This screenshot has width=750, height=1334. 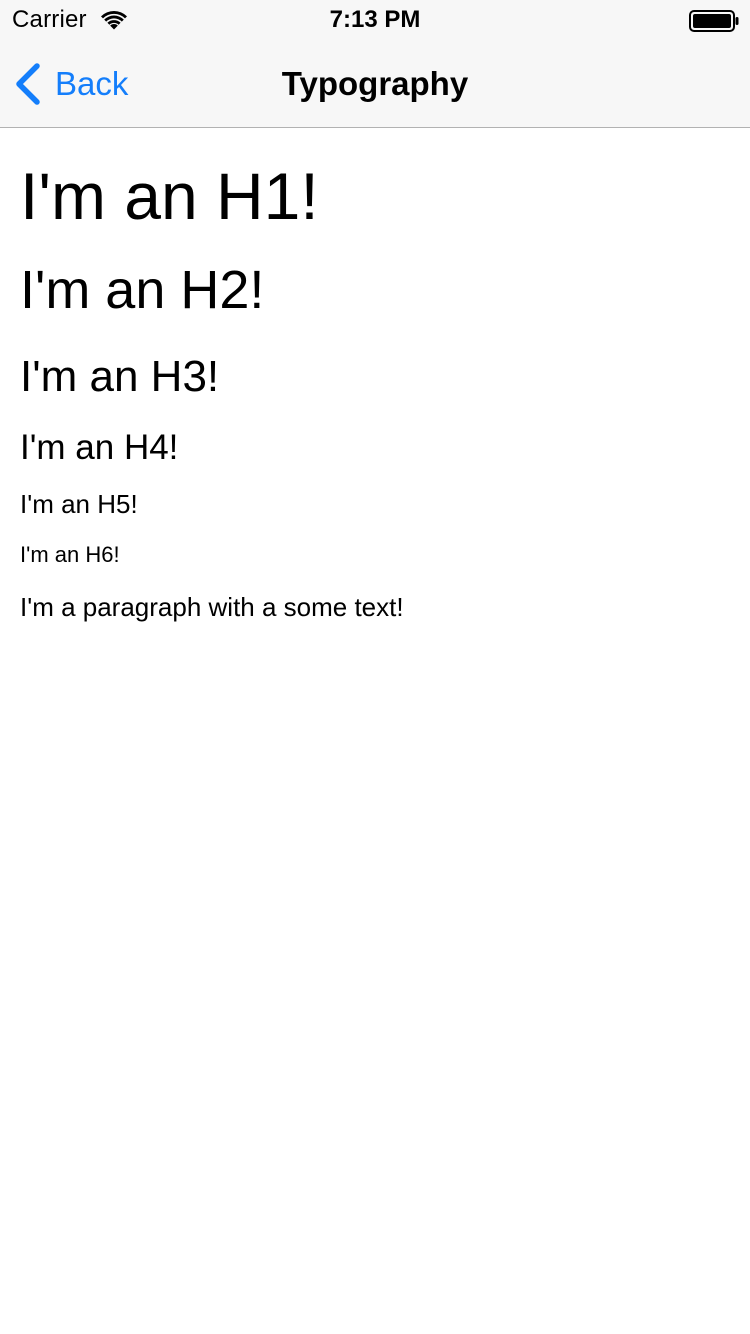 I want to click on heading-h3: I'm an H3!, so click(x=120, y=376).